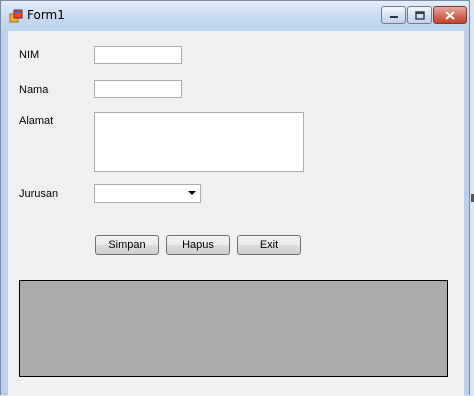 This screenshot has width=474, height=396. Describe the element at coordinates (127, 245) in the screenshot. I see `simpan-button: Simpan` at that location.